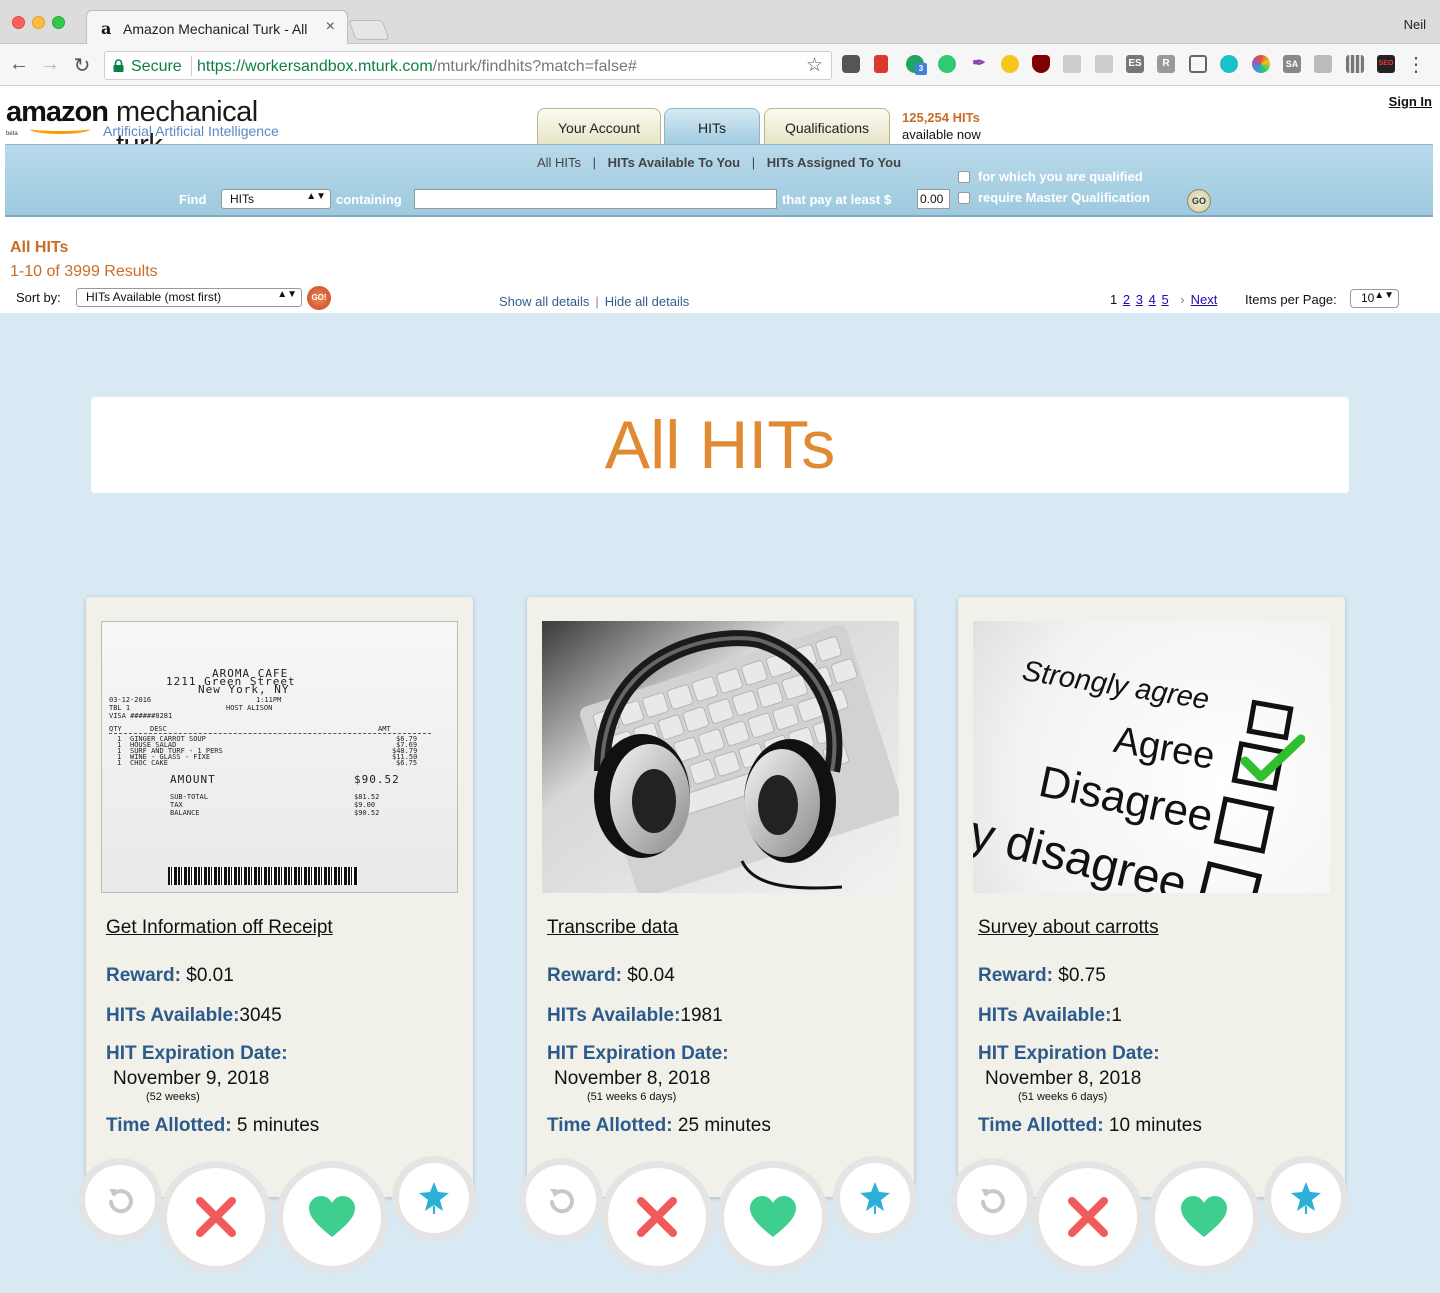  Describe the element at coordinates (1415, 24) in the screenshot. I see `browser-user-name: Neil` at that location.